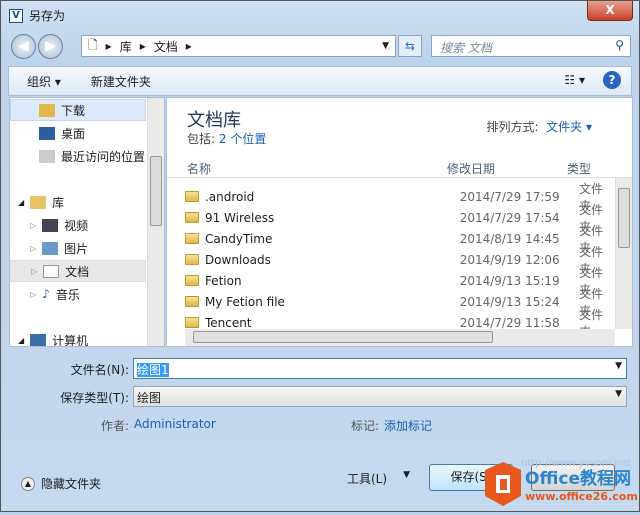  Describe the element at coordinates (581, 496) in the screenshot. I see `svg-text: www.office26.com` at that location.